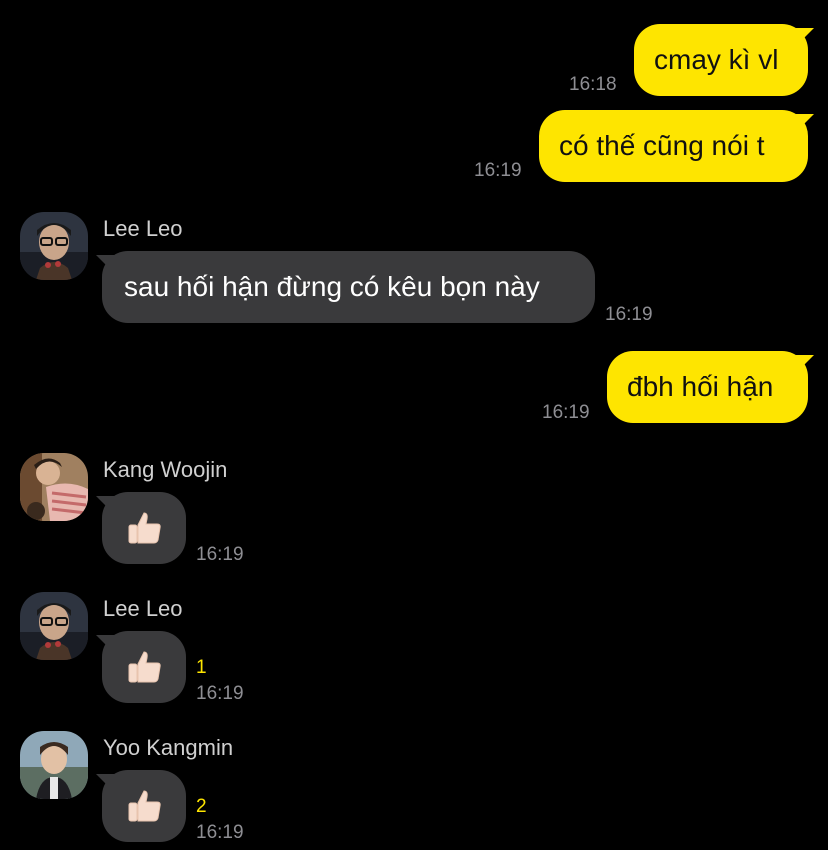  I want to click on person-outdoor-avatar-icon, so click(54, 765).